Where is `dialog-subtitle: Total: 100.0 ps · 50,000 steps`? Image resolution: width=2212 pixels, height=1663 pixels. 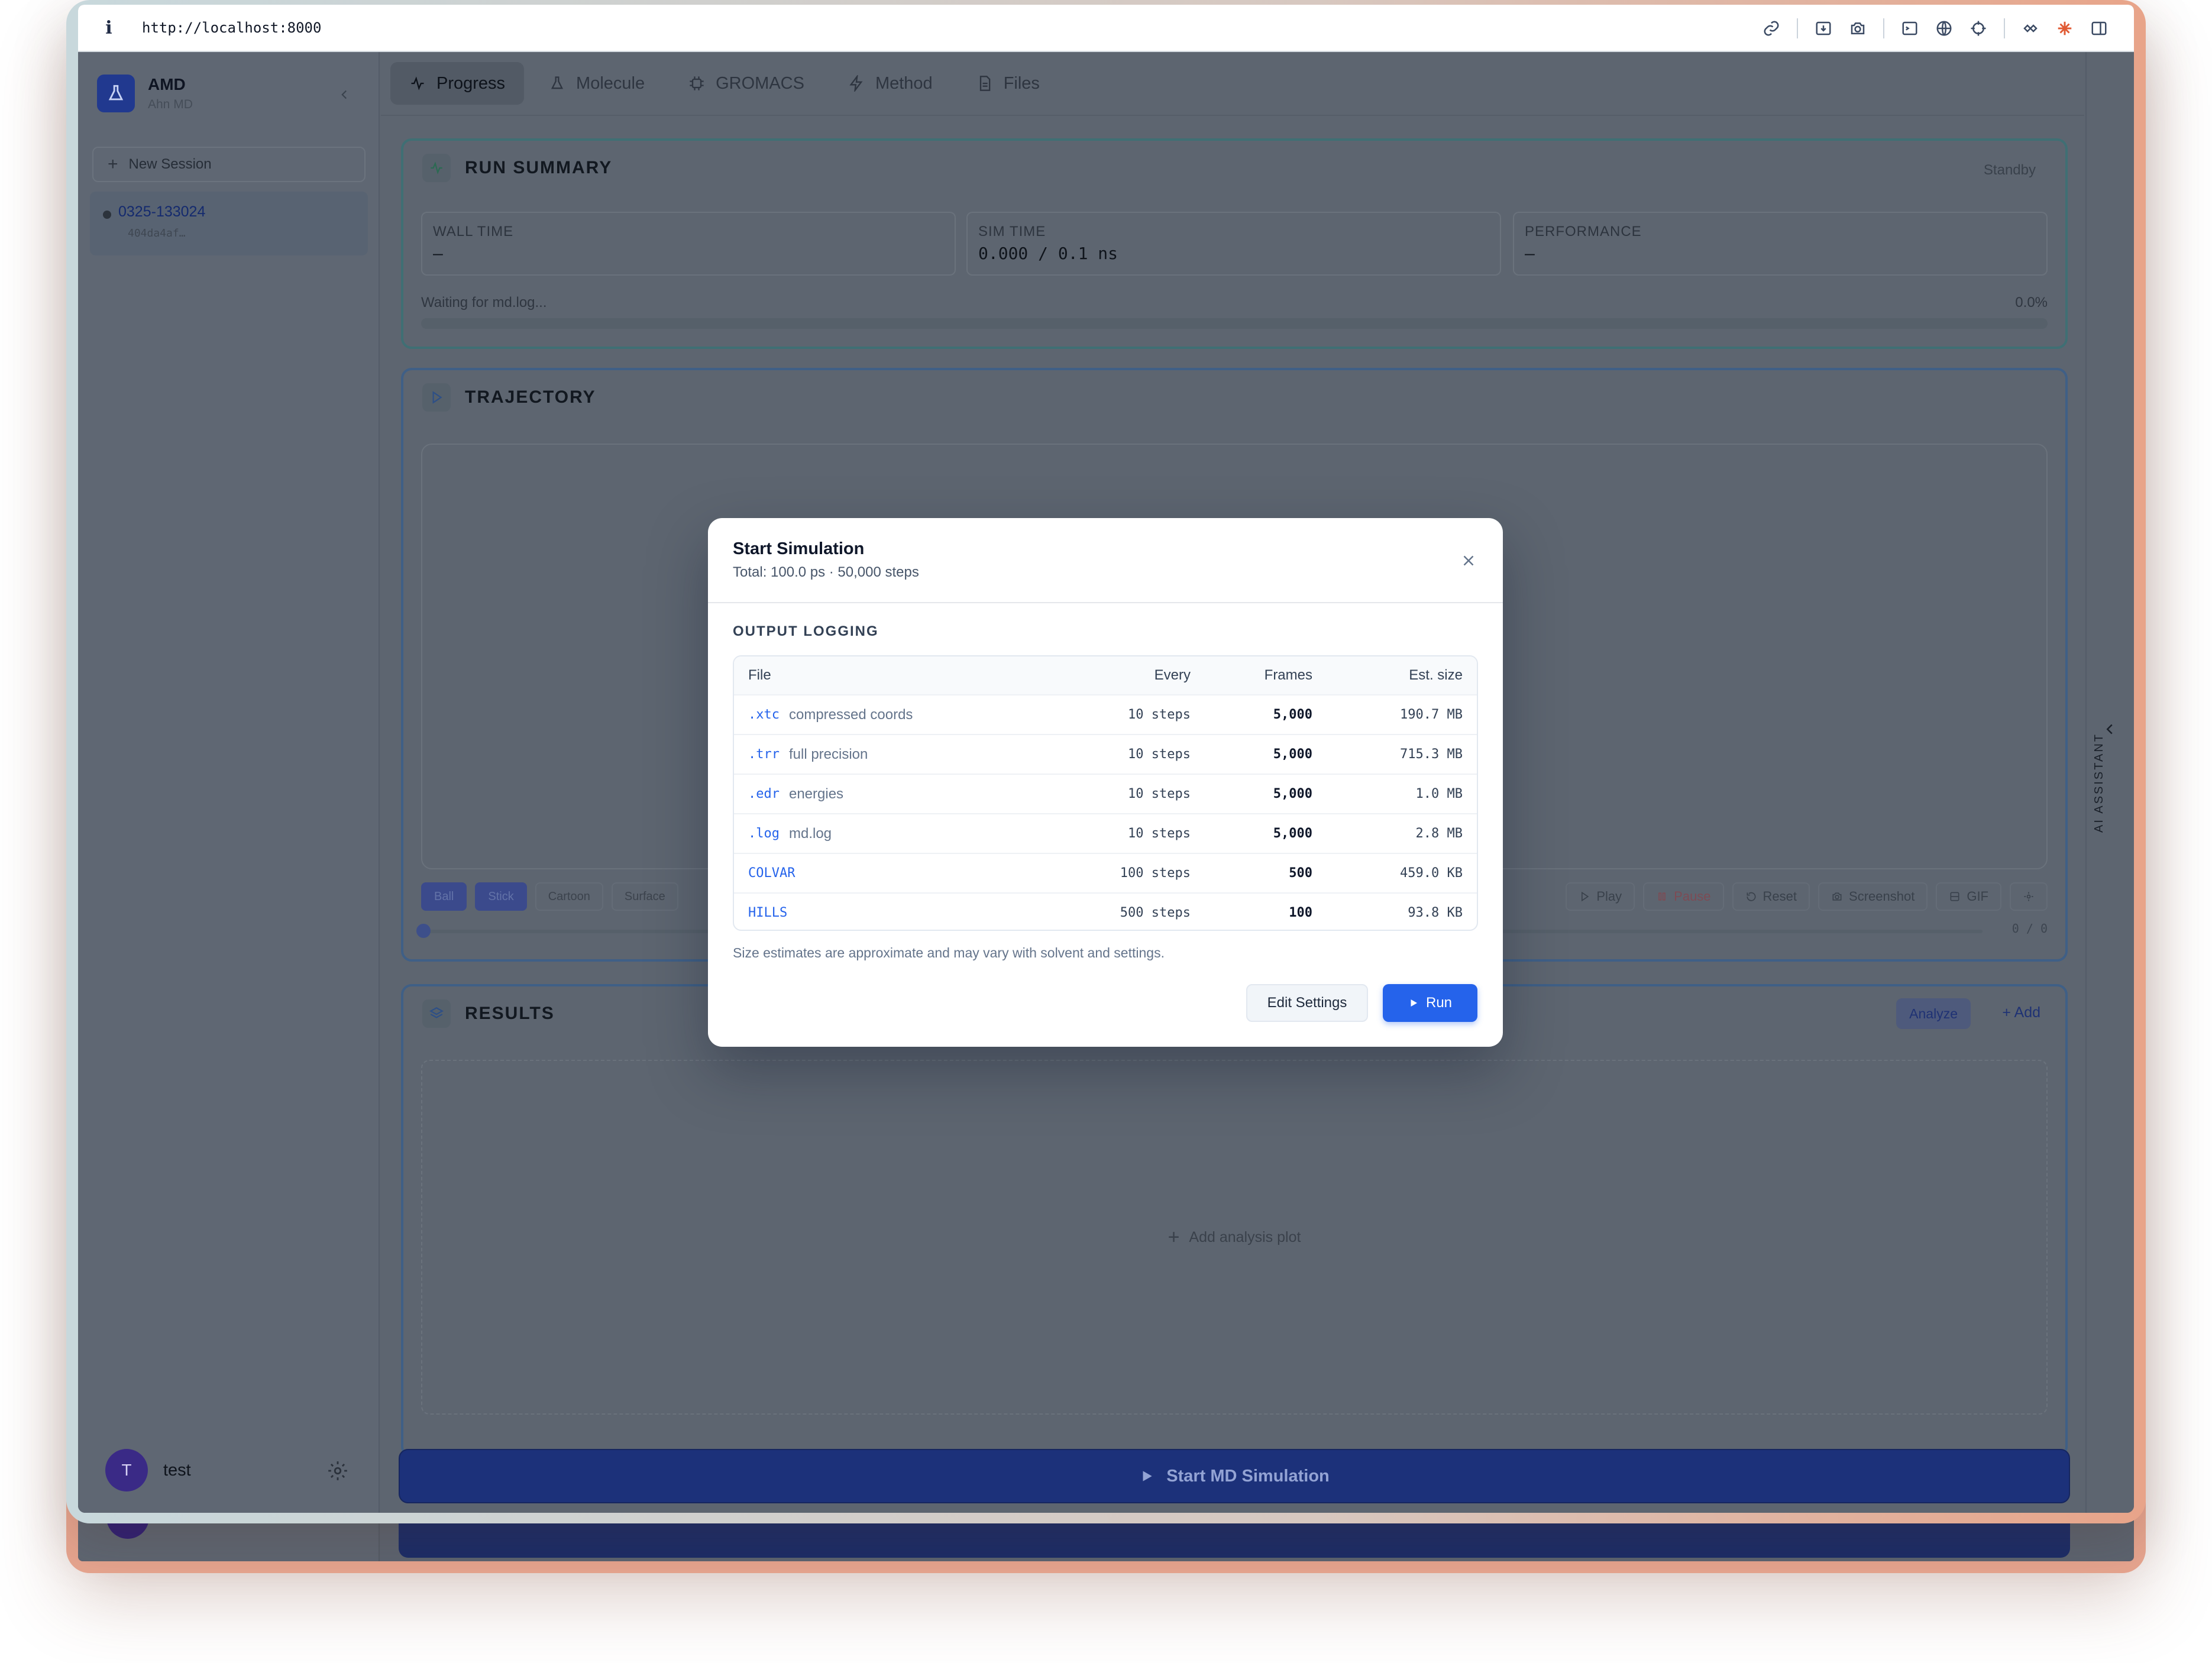
dialog-subtitle: Total: 100.0 ps · 50,000 steps is located at coordinates (826, 572).